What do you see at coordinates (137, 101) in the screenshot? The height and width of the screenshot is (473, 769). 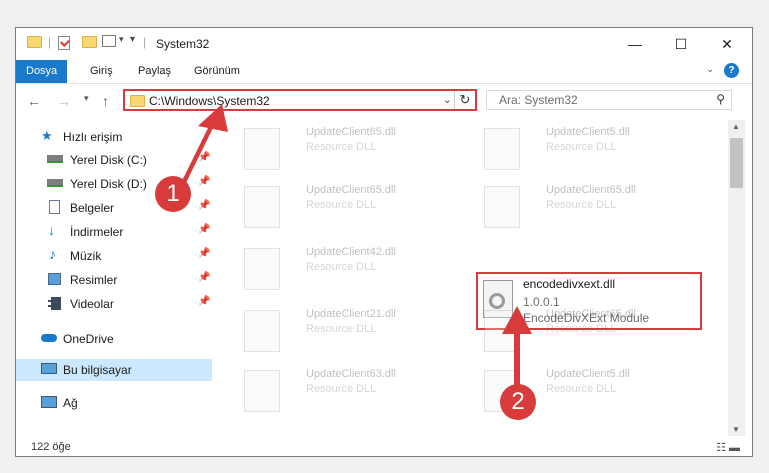 I see `folder-icon` at bounding box center [137, 101].